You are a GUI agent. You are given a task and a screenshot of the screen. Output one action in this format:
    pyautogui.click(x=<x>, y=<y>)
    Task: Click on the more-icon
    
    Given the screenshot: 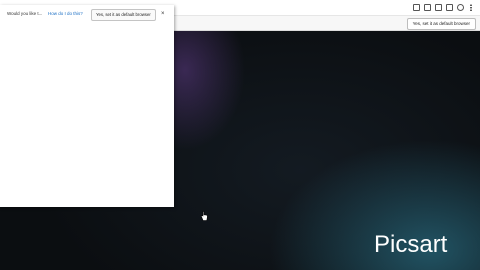 What is the action you would take?
    pyautogui.click(x=471, y=7)
    